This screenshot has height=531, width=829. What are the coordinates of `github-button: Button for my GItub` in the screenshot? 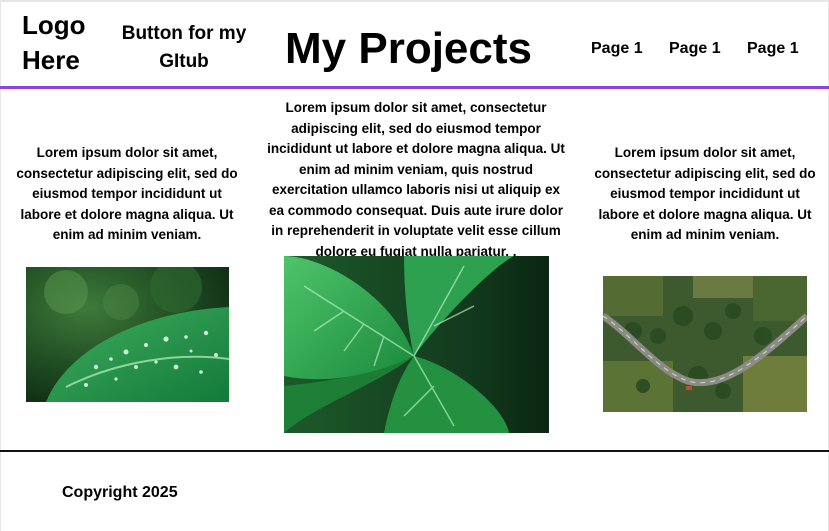 It's located at (184, 48).